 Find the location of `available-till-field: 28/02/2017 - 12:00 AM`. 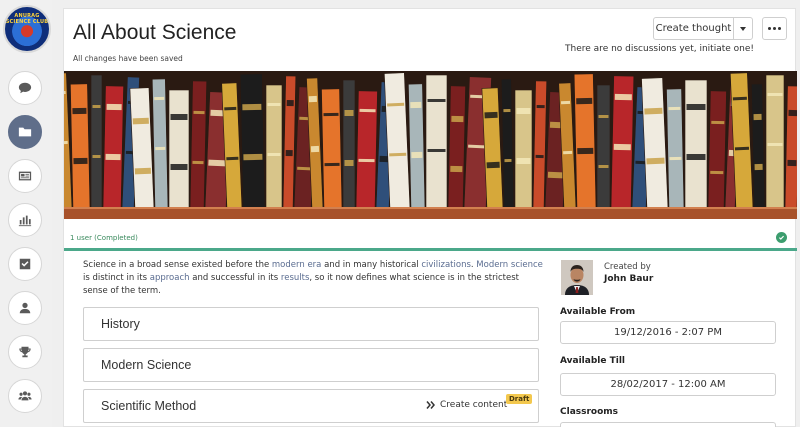

available-till-field: 28/02/2017 - 12:00 AM is located at coordinates (668, 384).